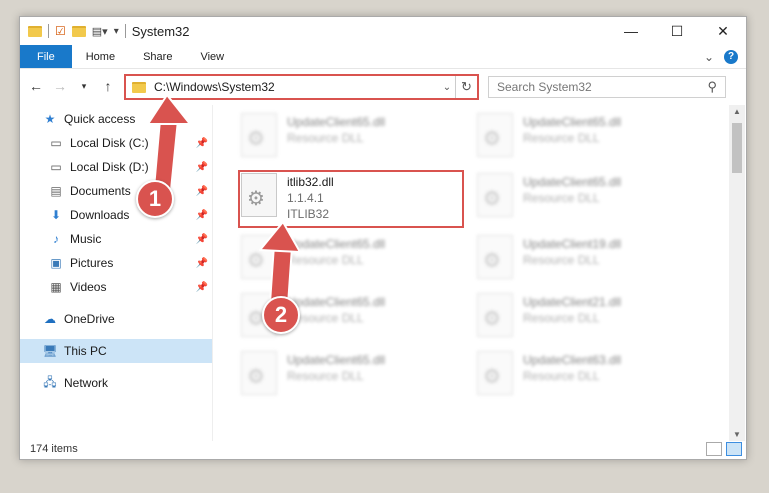 This screenshot has width=769, height=493. Describe the element at coordinates (296, 87) in the screenshot. I see `address-path: C:\Windows\System32` at that location.